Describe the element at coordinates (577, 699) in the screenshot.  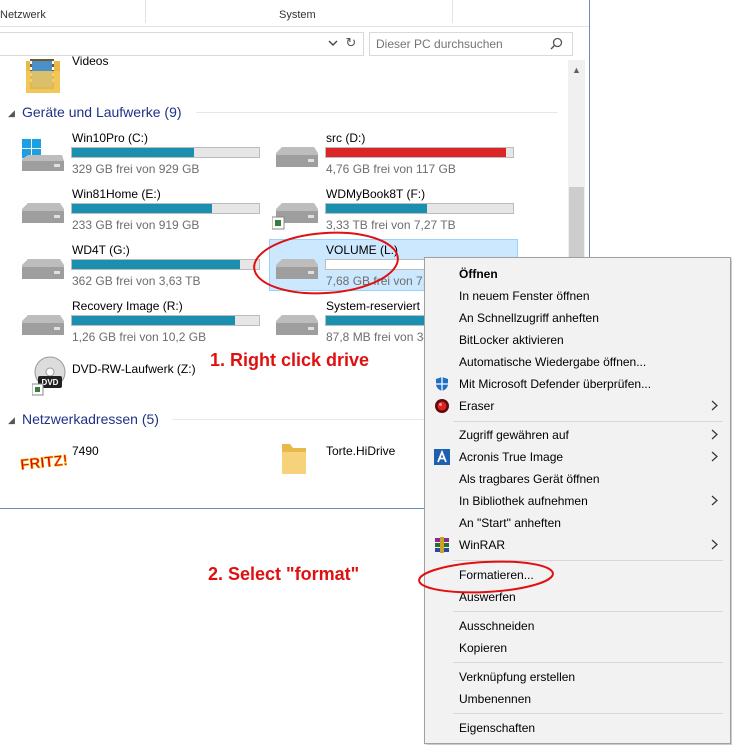
I see `menu-item-rename: Umbenennen` at that location.